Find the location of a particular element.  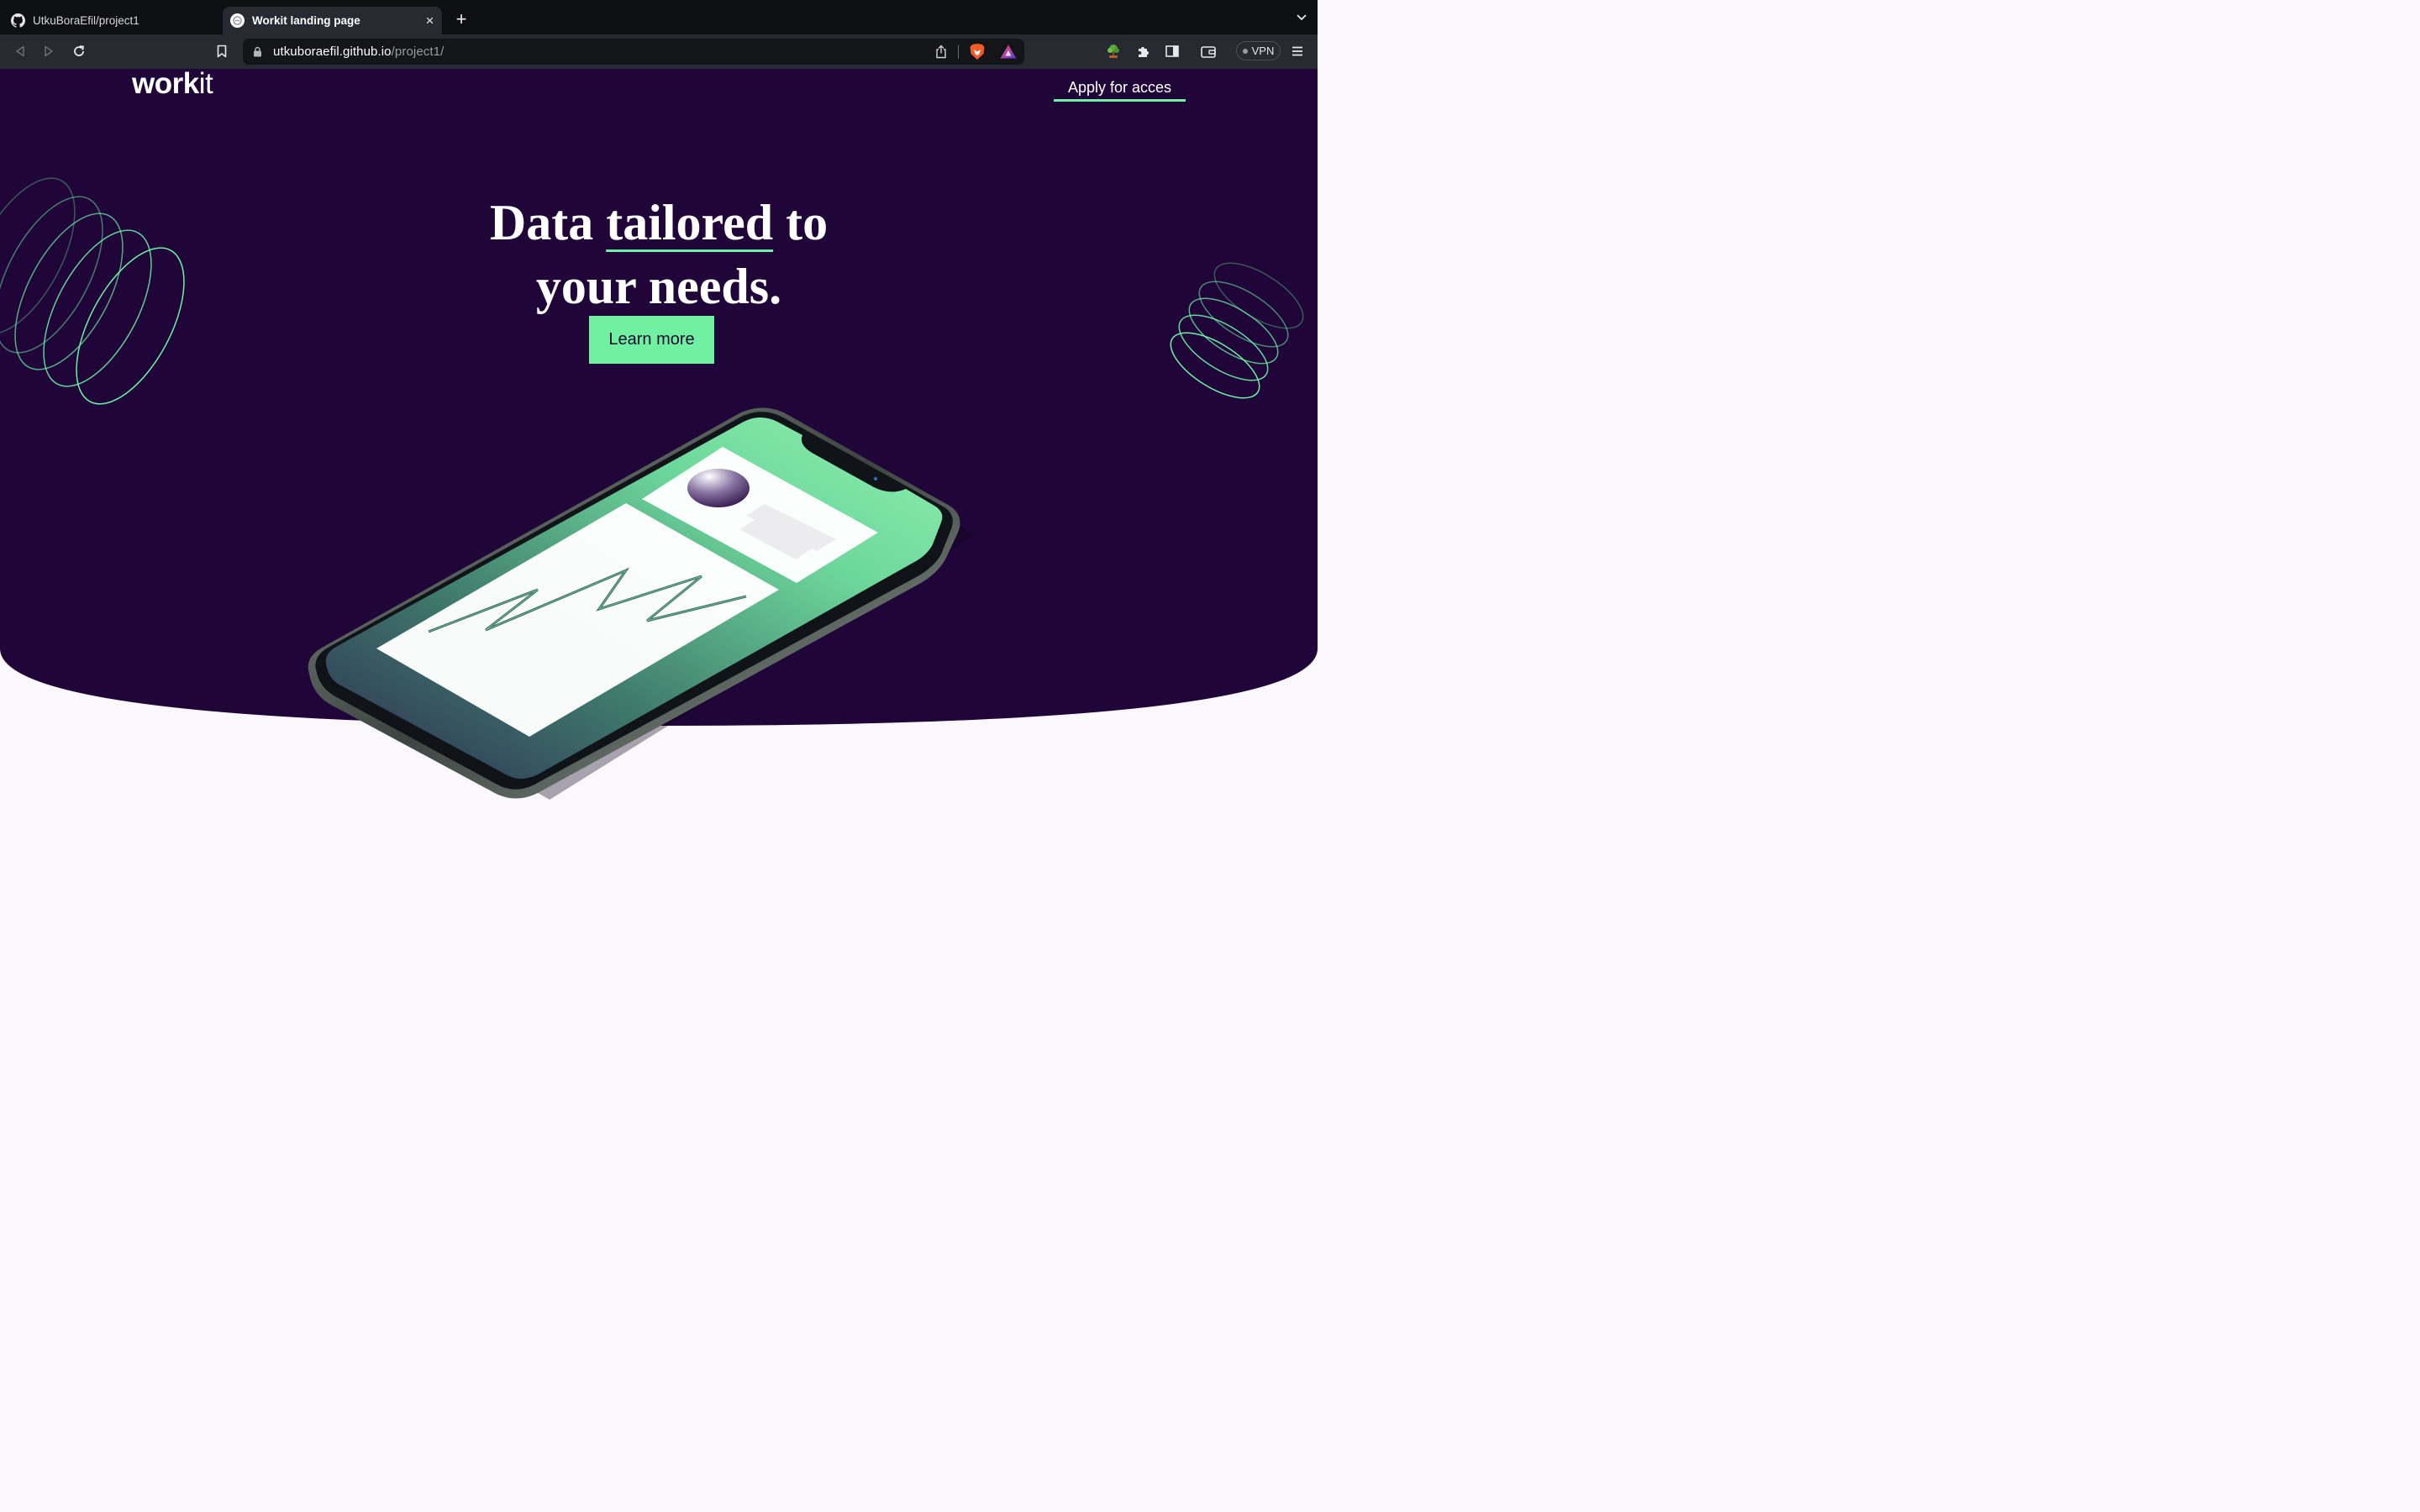

url-text: utkuboraefil.github.io/project1/ is located at coordinates (359, 52).